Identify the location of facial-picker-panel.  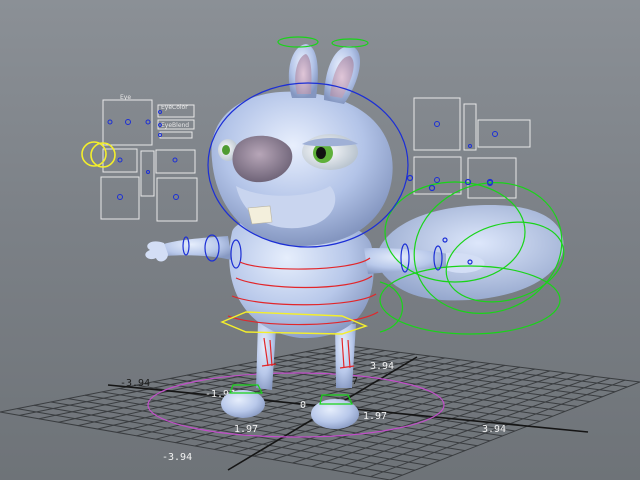
(149, 160).